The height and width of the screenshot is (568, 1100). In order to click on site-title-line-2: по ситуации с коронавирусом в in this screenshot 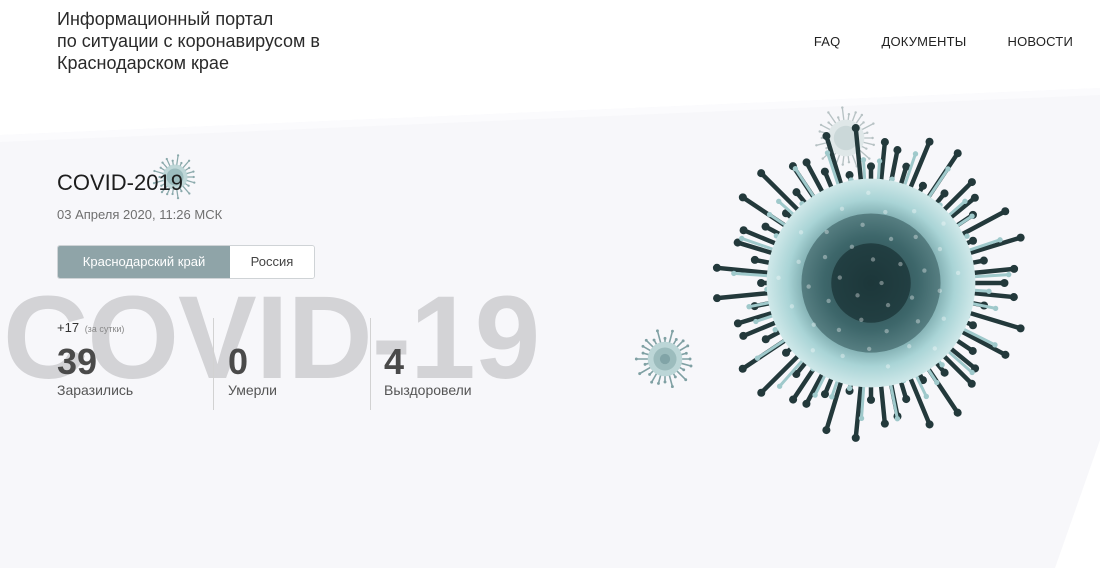, I will do `click(188, 41)`.